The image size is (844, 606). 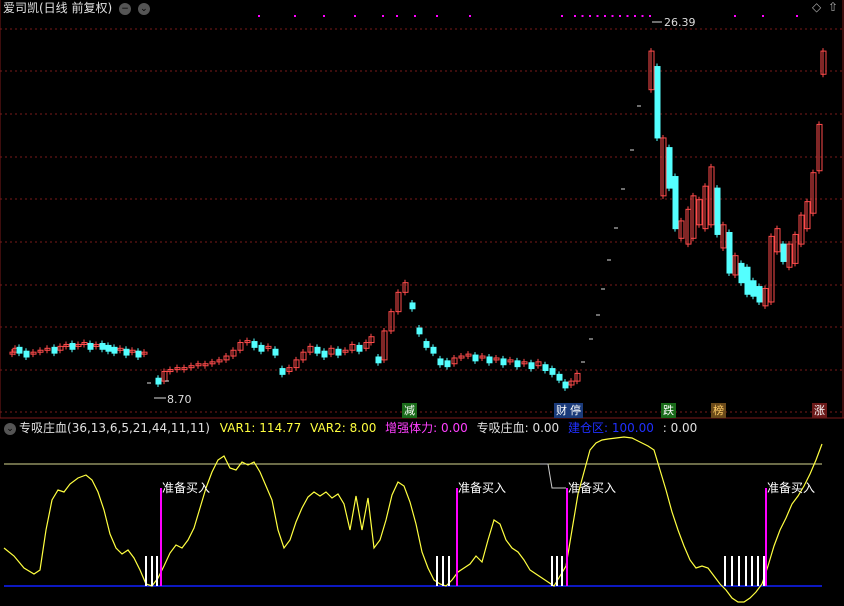 What do you see at coordinates (553, 476) in the screenshot?
I see `var2-step-line` at bounding box center [553, 476].